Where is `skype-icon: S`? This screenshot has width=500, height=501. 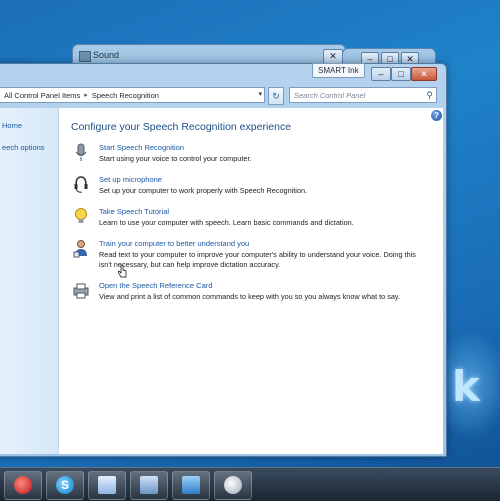 skype-icon: S is located at coordinates (65, 485).